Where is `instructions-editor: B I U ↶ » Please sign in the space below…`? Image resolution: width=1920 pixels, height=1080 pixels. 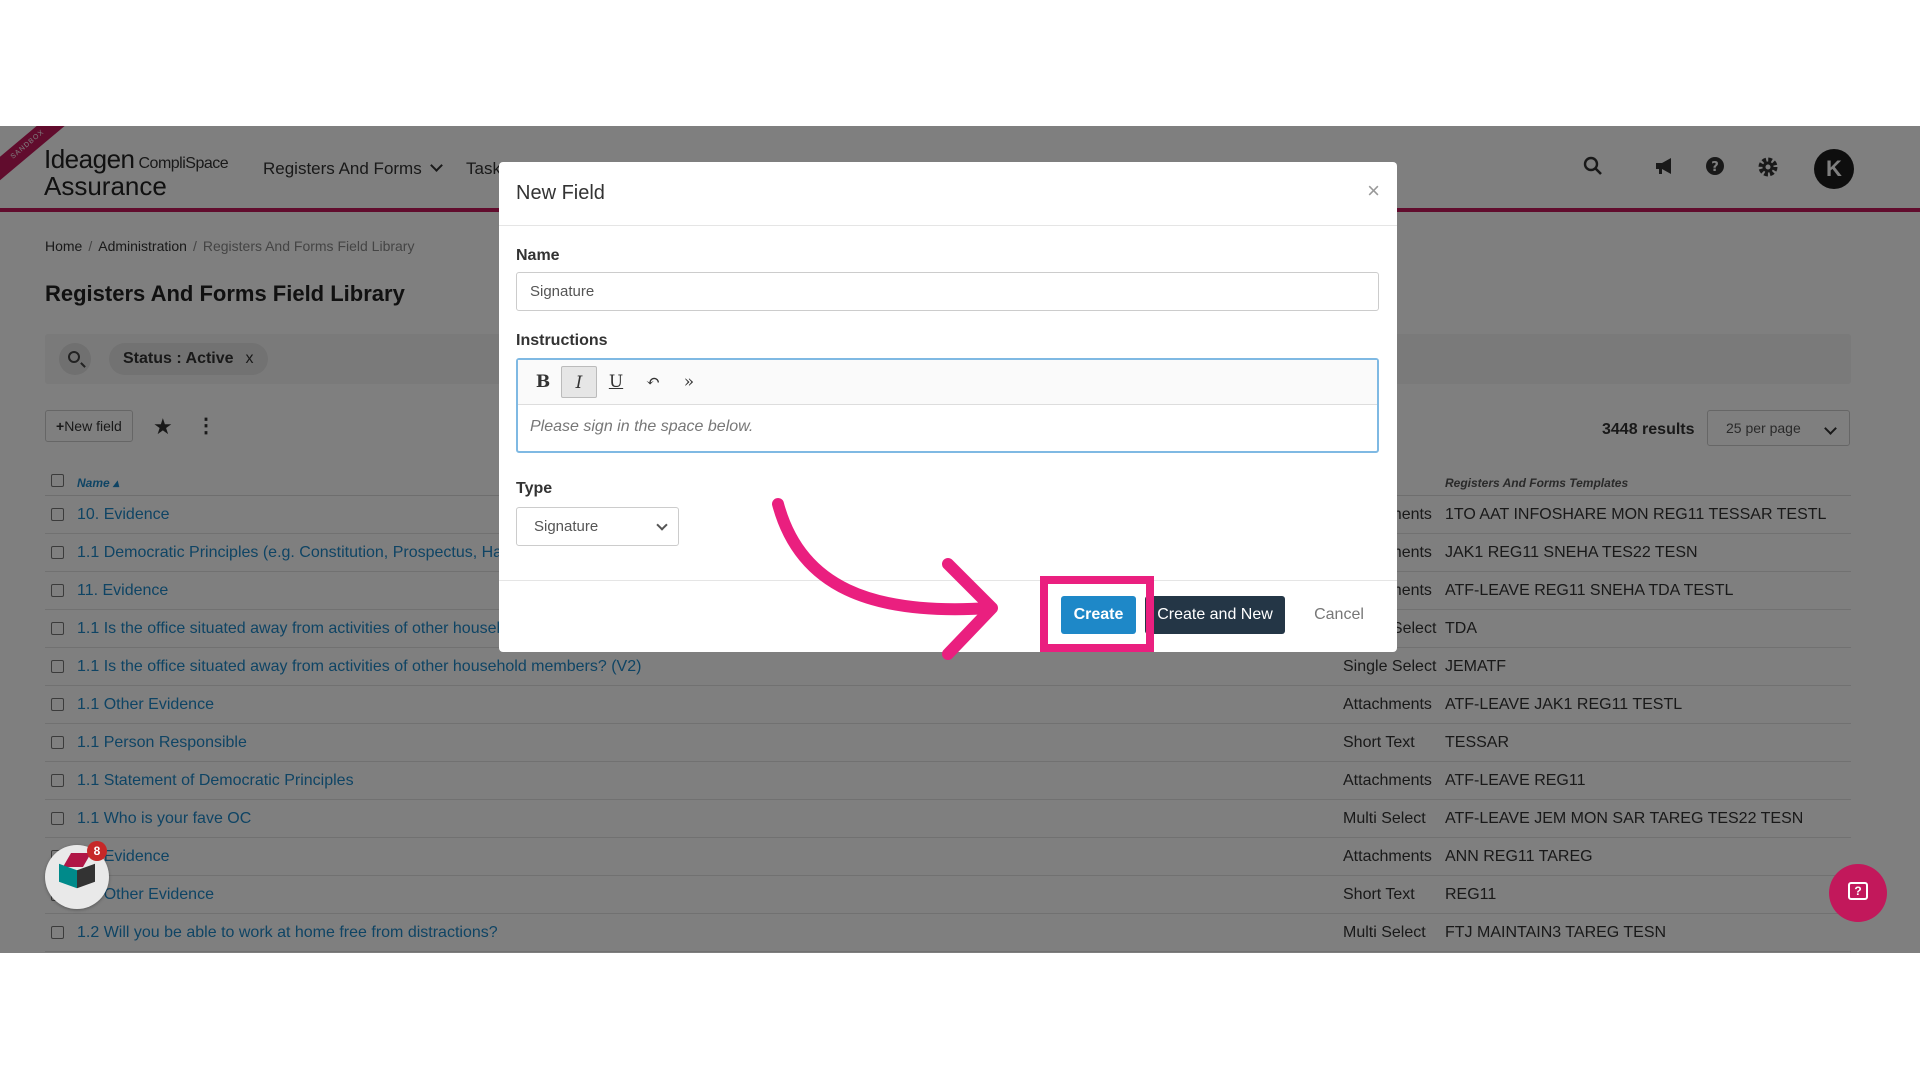
instructions-editor: B I U ↶ » Please sign in the space below… is located at coordinates (947, 405).